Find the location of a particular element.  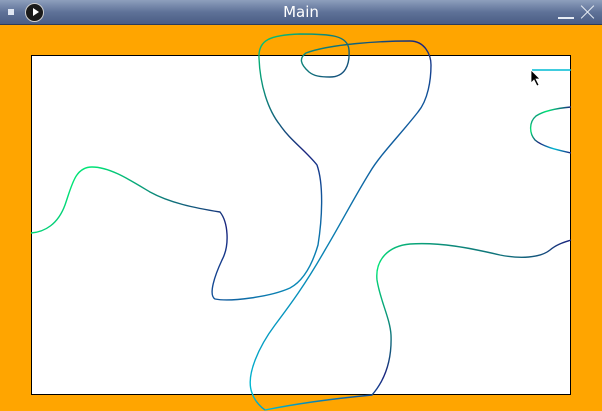

window-title: Main is located at coordinates (301, 12).